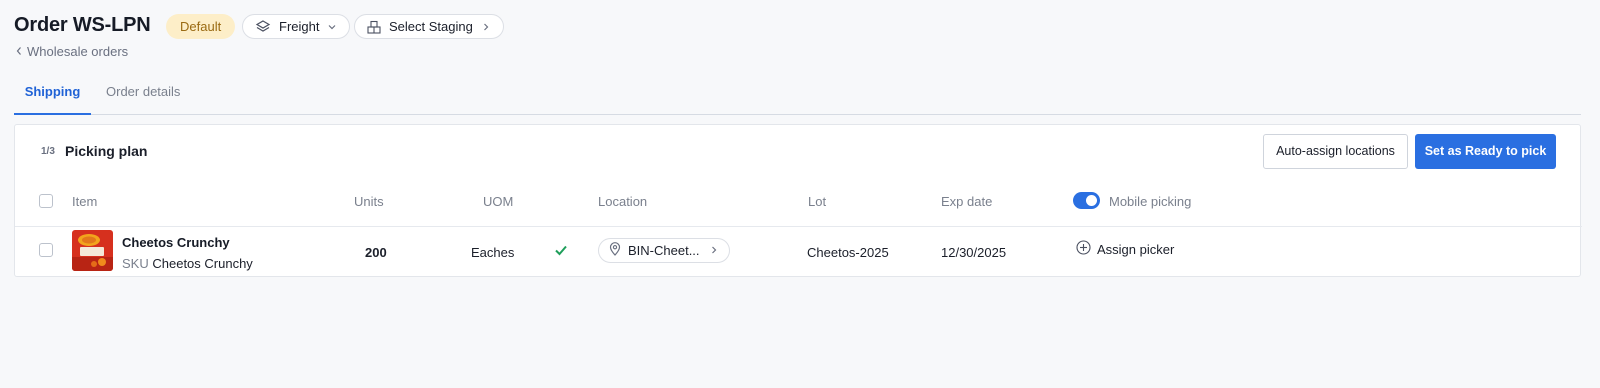 The image size is (1600, 388). What do you see at coordinates (19, 51) in the screenshot?
I see `chevron-left-icon` at bounding box center [19, 51].